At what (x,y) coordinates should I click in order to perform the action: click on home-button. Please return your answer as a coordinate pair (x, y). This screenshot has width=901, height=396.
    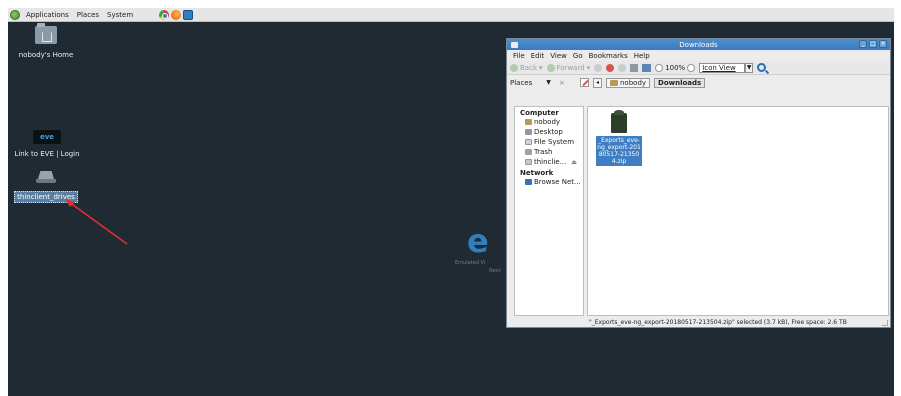
    Looking at the image, I should click on (634, 67).